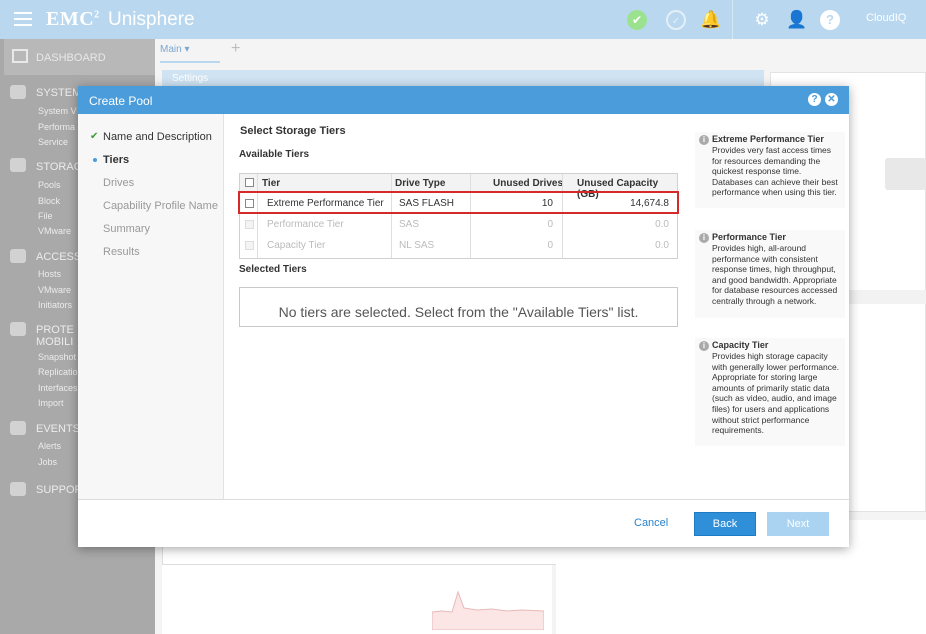 The height and width of the screenshot is (634, 926). Describe the element at coordinates (18, 428) in the screenshot. I see `events-icon` at that location.